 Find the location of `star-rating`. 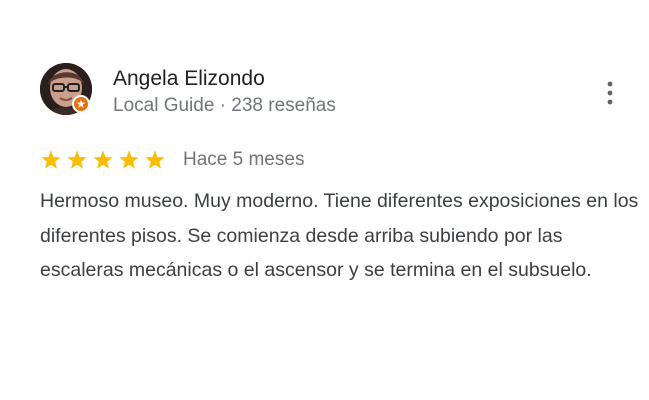

star-rating is located at coordinates (103, 160).